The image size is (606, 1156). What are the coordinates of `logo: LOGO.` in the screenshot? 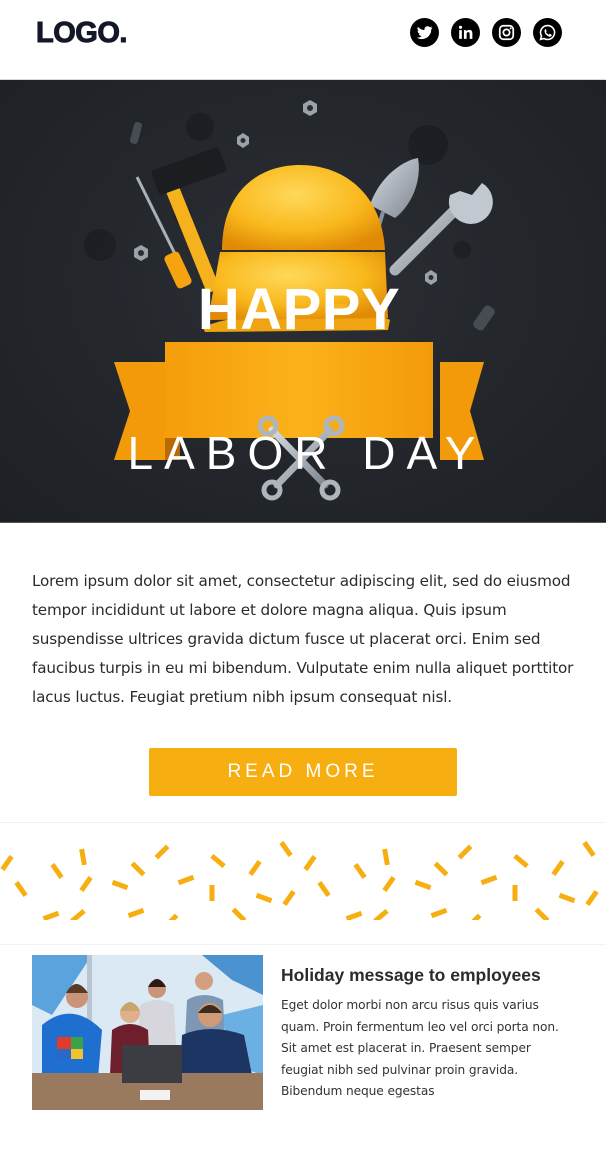 It's located at (82, 33).